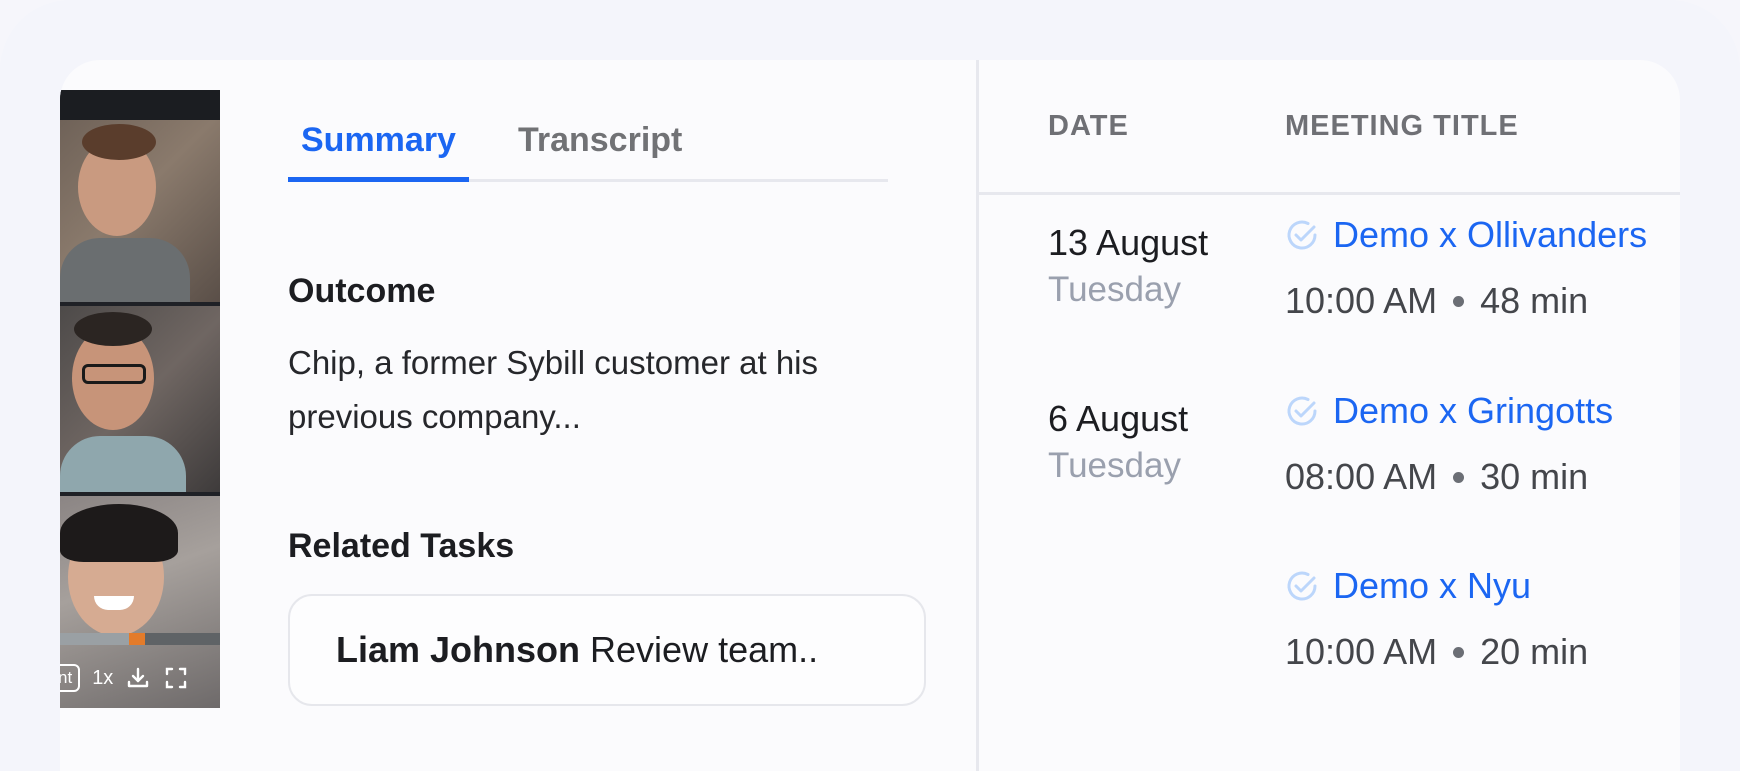 Image resolution: width=1740 pixels, height=771 pixels. Describe the element at coordinates (1534, 476) in the screenshot. I see `meeting-duration: 30 min` at that location.